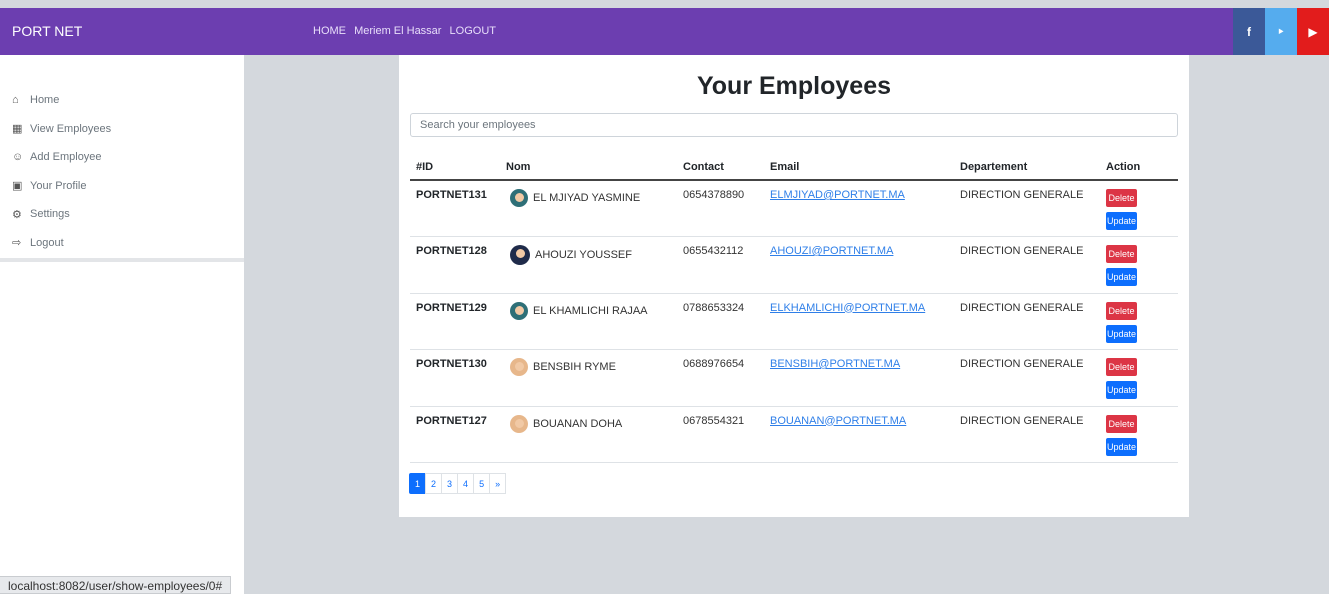 The width and height of the screenshot is (1329, 594). Describe the element at coordinates (50, 214) in the screenshot. I see `sidebar-item-label: Settings` at that location.